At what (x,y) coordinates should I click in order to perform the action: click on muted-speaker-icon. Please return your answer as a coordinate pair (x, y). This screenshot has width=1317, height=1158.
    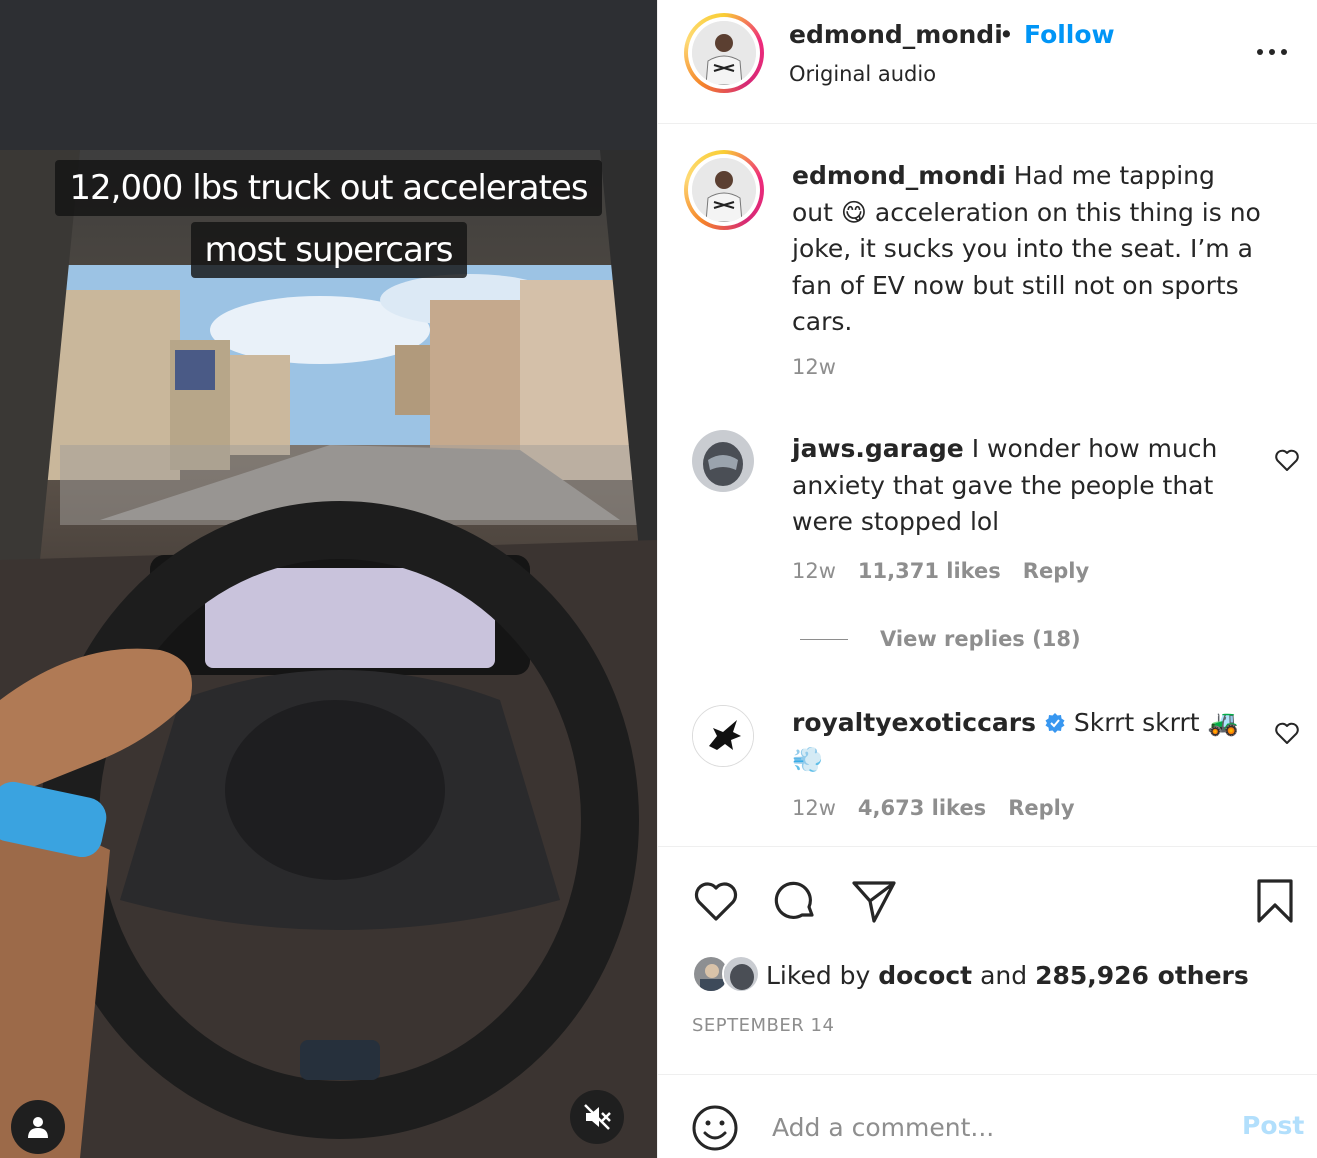
    Looking at the image, I should click on (597, 1117).